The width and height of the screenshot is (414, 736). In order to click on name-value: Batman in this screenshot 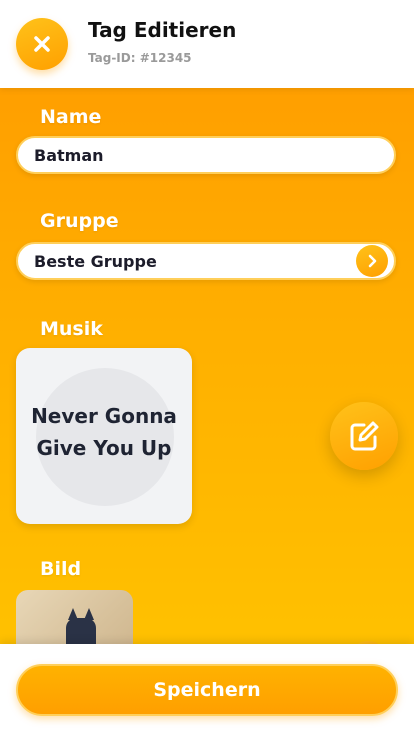, I will do `click(69, 155)`.